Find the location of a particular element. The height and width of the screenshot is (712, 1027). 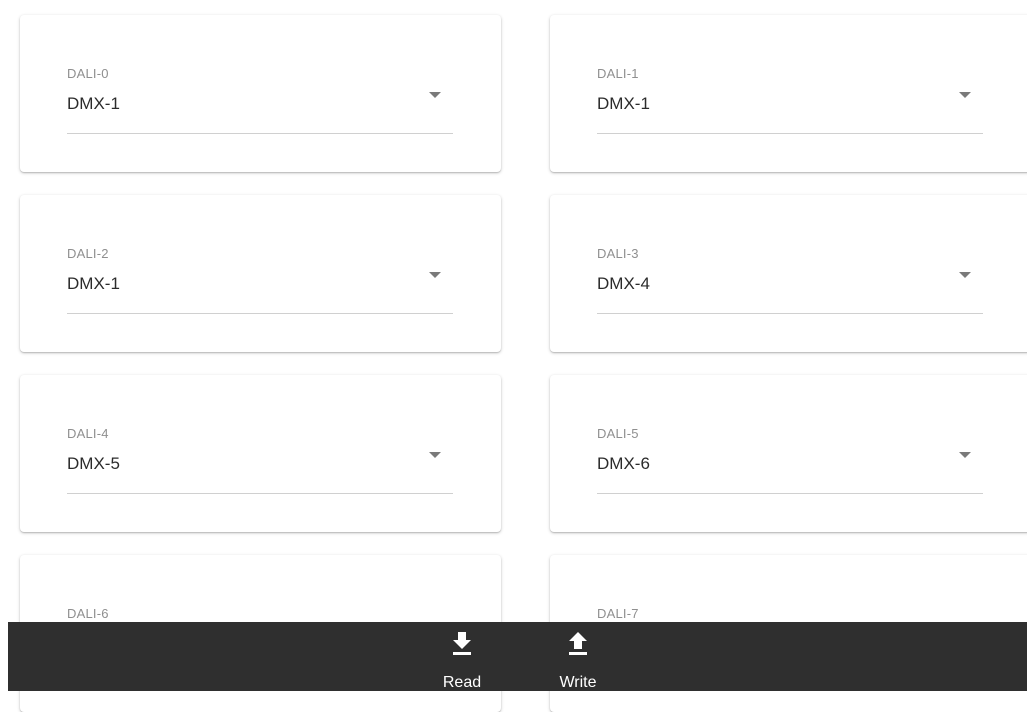

upload-icon is located at coordinates (578, 643).